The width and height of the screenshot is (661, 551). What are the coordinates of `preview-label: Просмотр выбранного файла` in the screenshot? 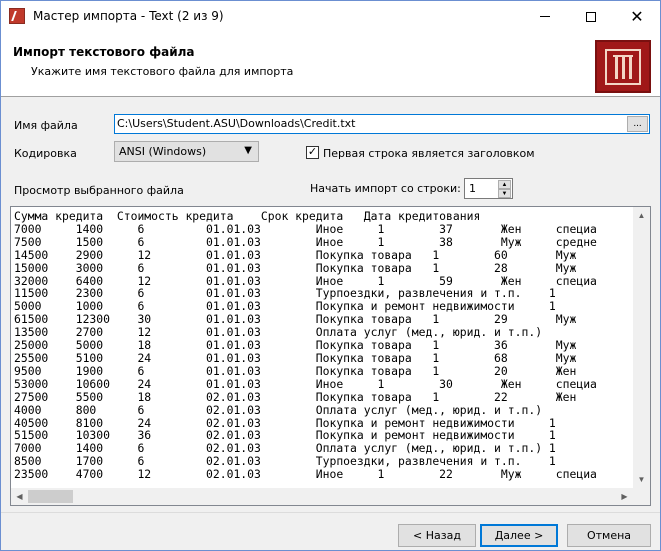 It's located at (99, 190).